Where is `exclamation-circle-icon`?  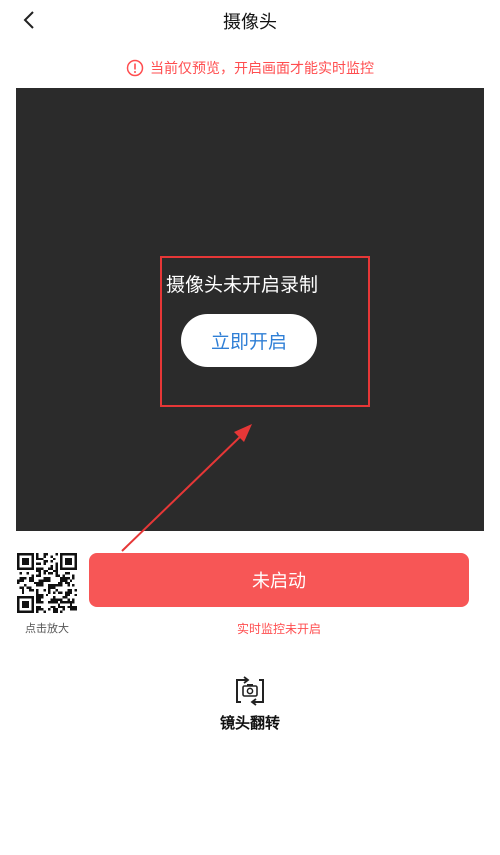 exclamation-circle-icon is located at coordinates (135, 68).